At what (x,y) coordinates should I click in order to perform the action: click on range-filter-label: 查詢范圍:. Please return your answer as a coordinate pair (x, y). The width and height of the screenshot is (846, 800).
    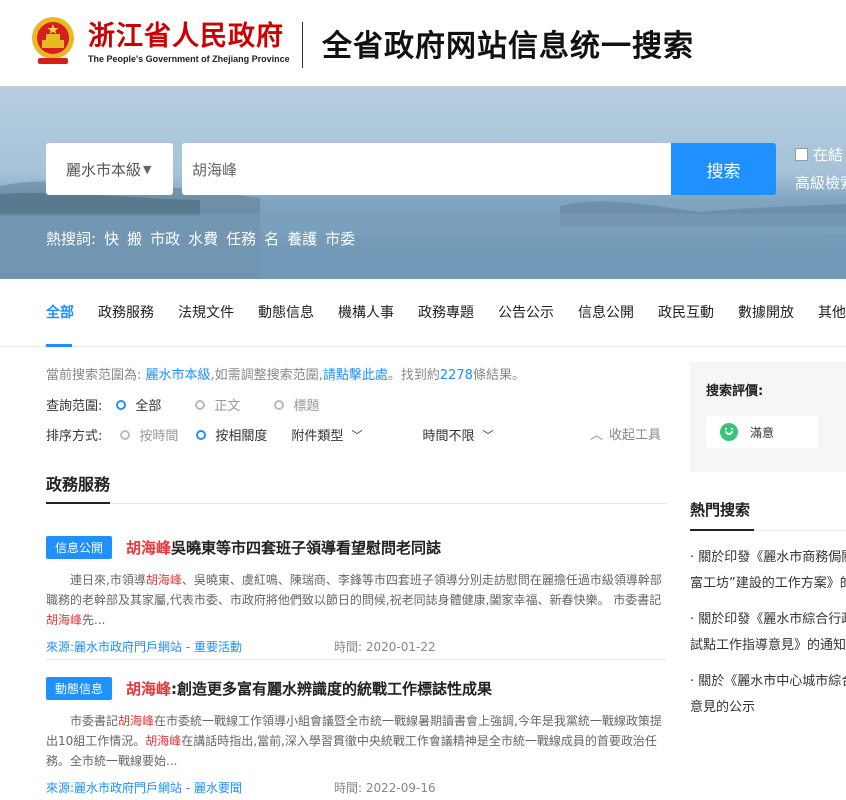
    Looking at the image, I should click on (74, 406).